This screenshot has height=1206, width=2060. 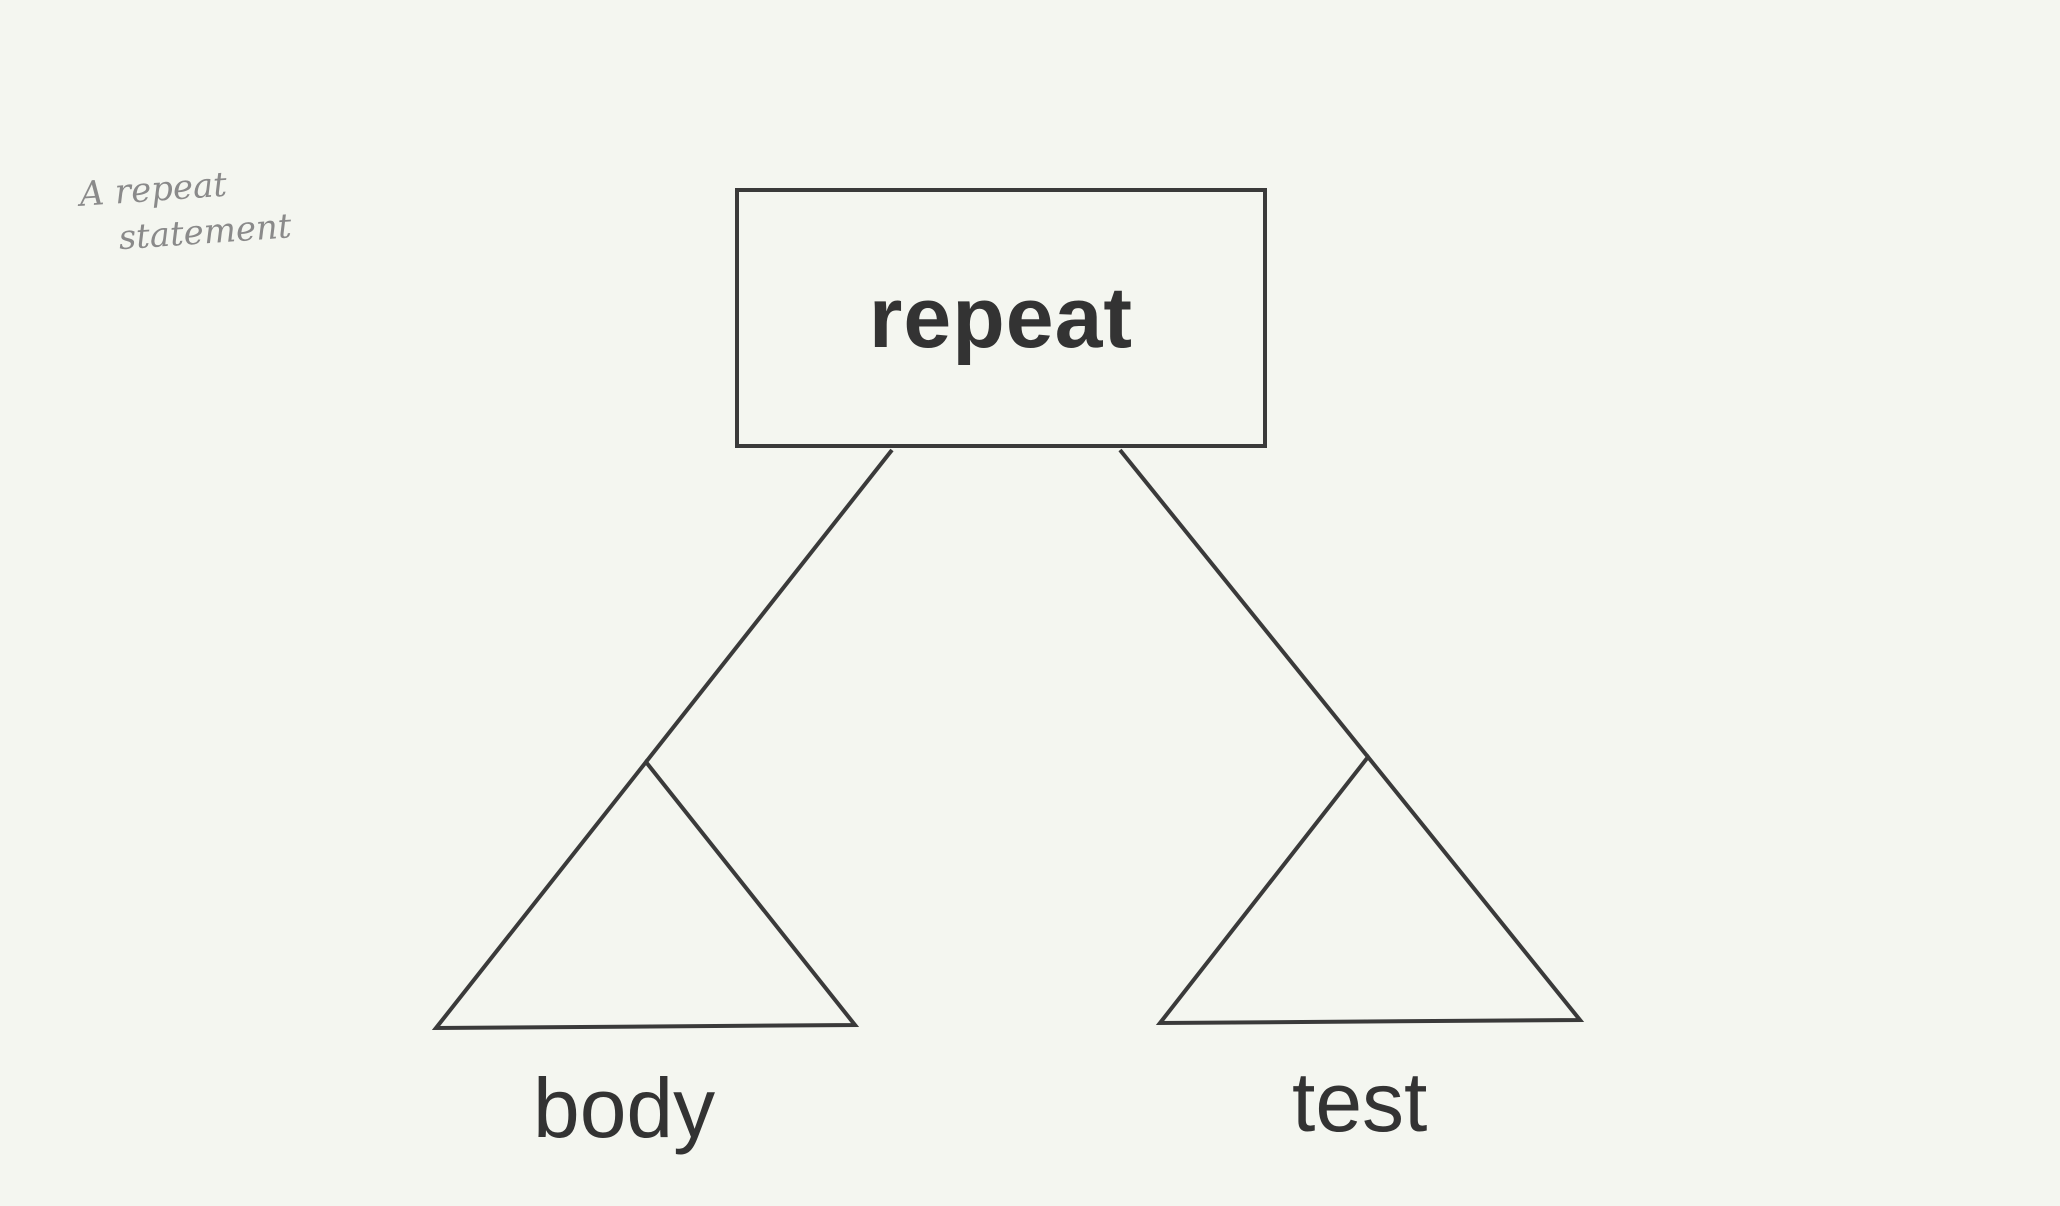 I want to click on repeat-node: repeat, so click(x=1001, y=318).